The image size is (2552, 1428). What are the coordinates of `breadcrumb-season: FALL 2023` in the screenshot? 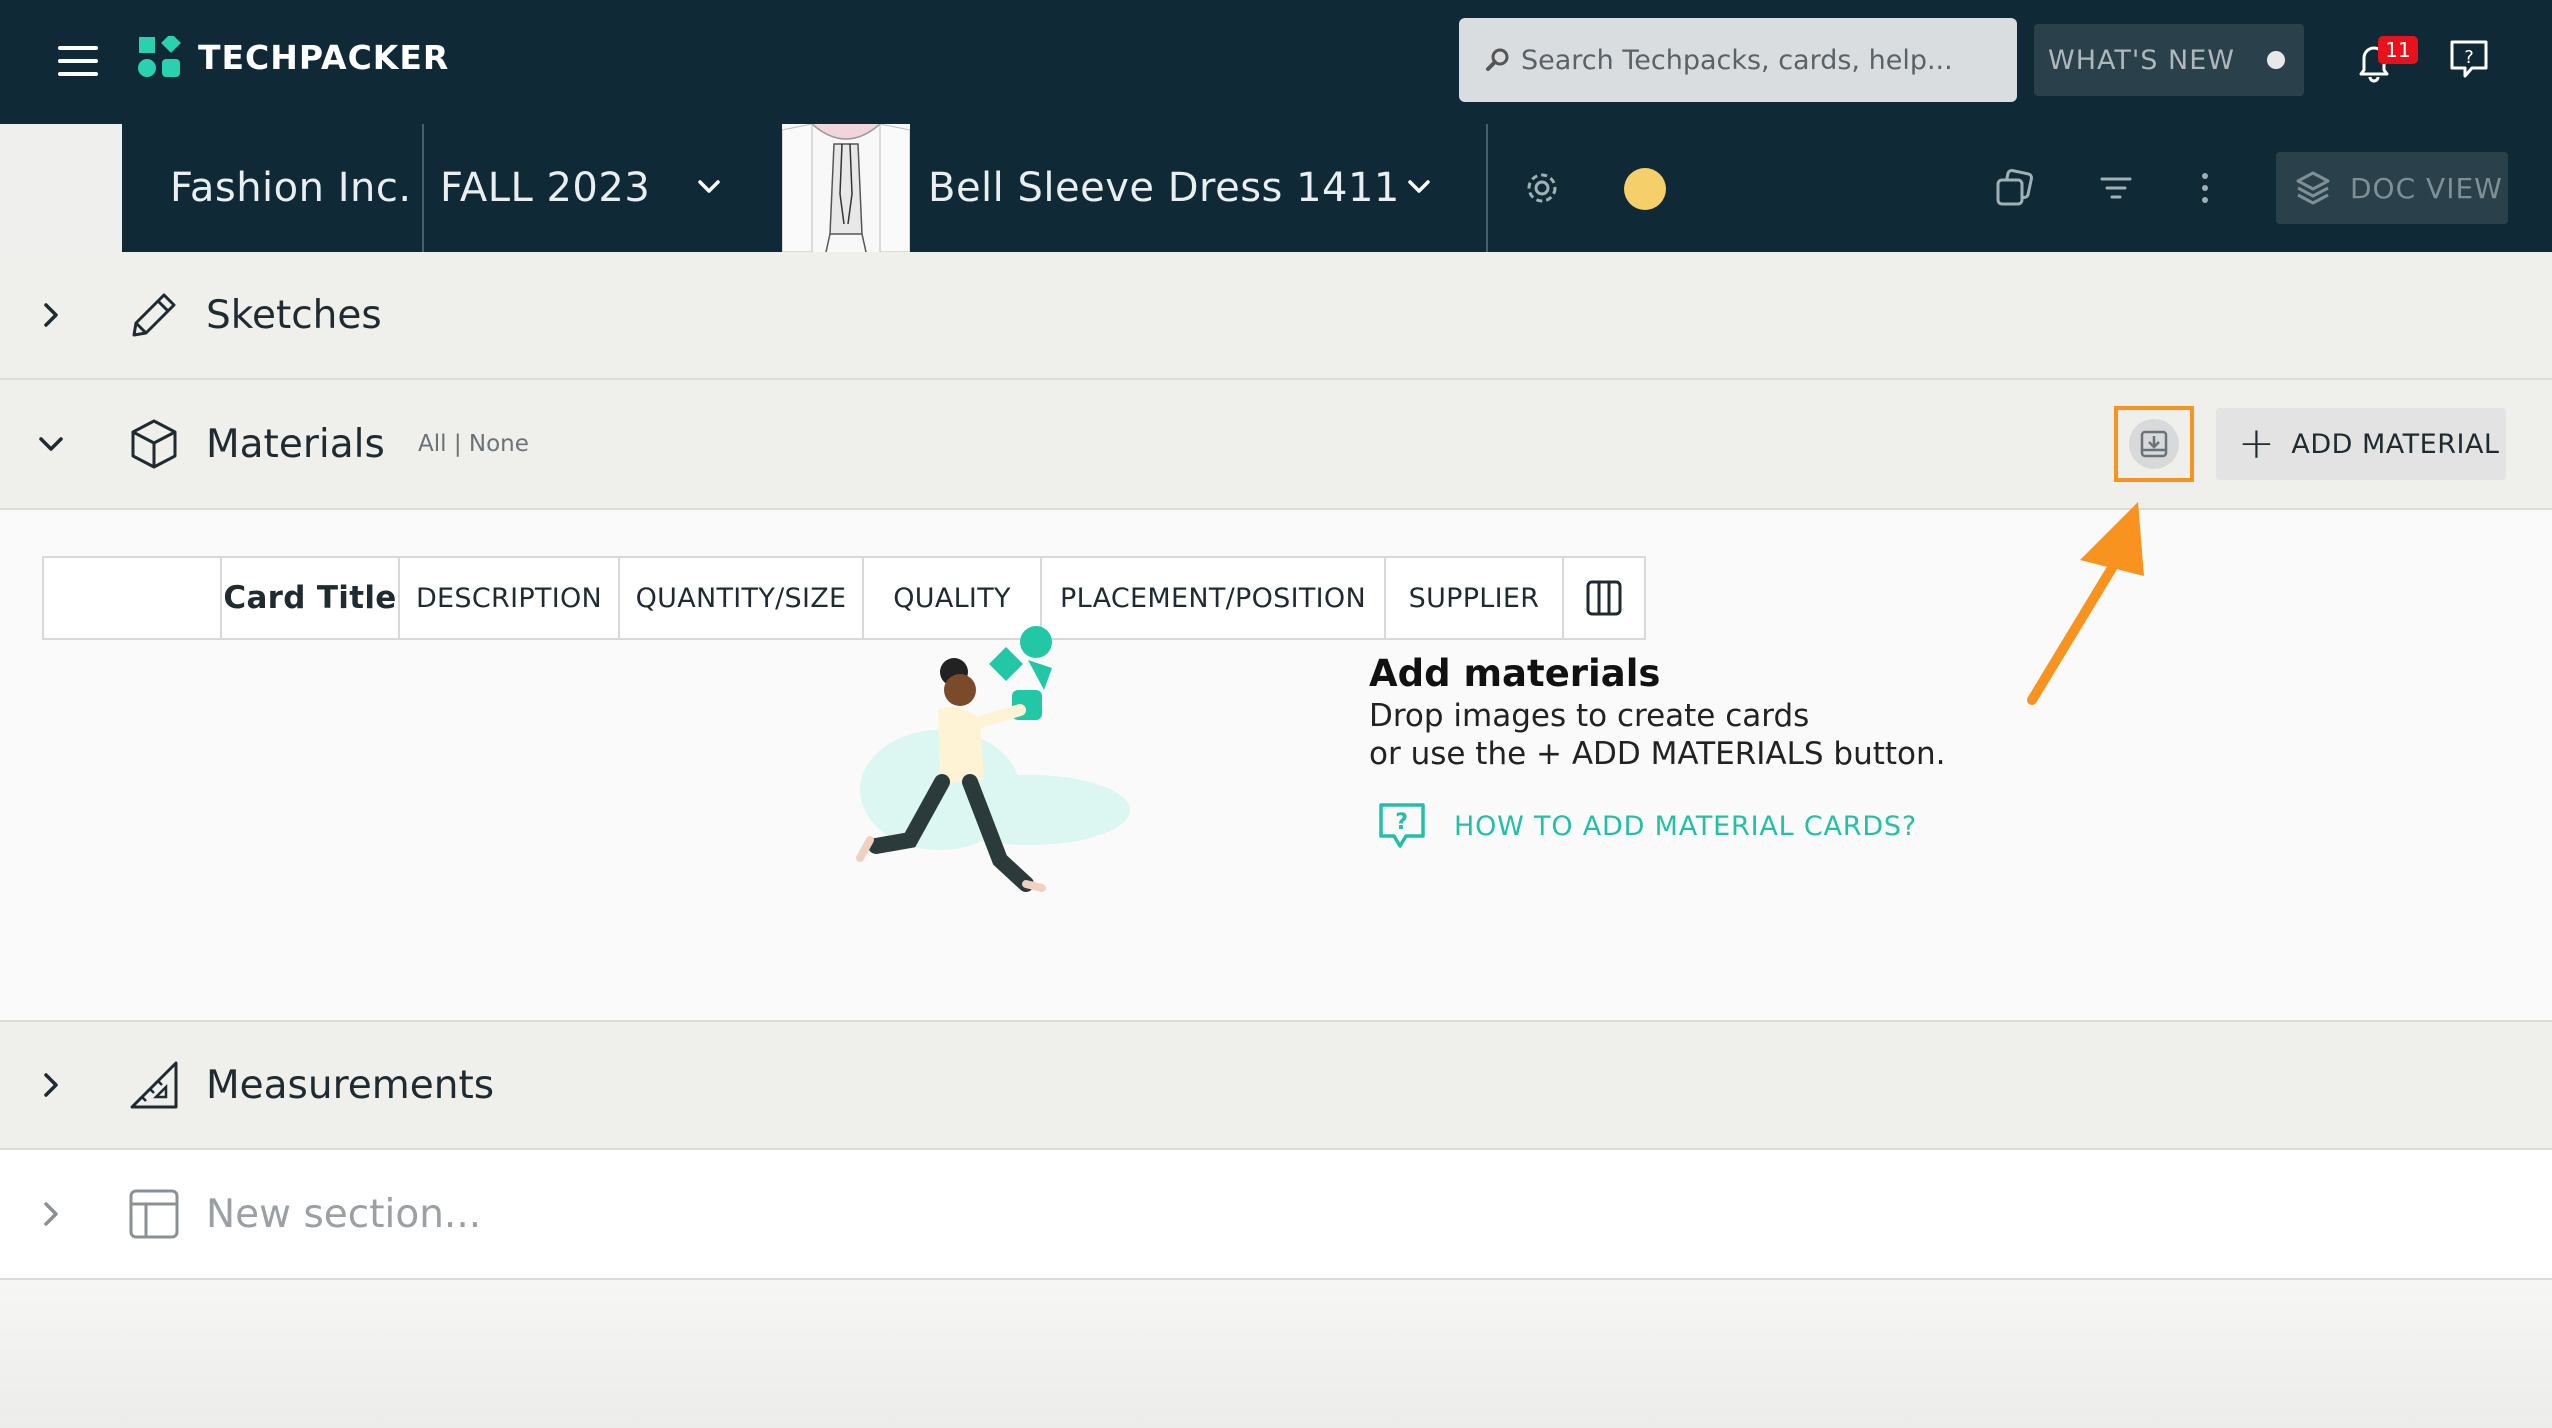 It's located at (545, 188).